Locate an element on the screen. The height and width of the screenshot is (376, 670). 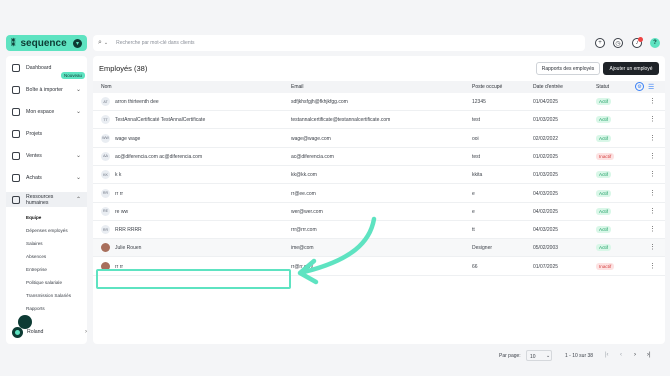
next-page-icon: › is located at coordinates (635, 355).